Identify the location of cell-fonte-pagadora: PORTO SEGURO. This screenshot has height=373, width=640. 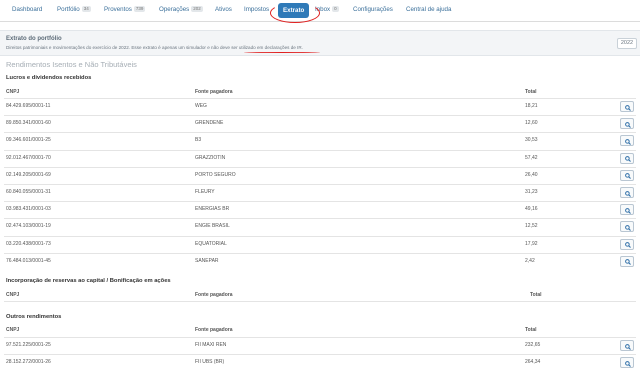
(215, 174).